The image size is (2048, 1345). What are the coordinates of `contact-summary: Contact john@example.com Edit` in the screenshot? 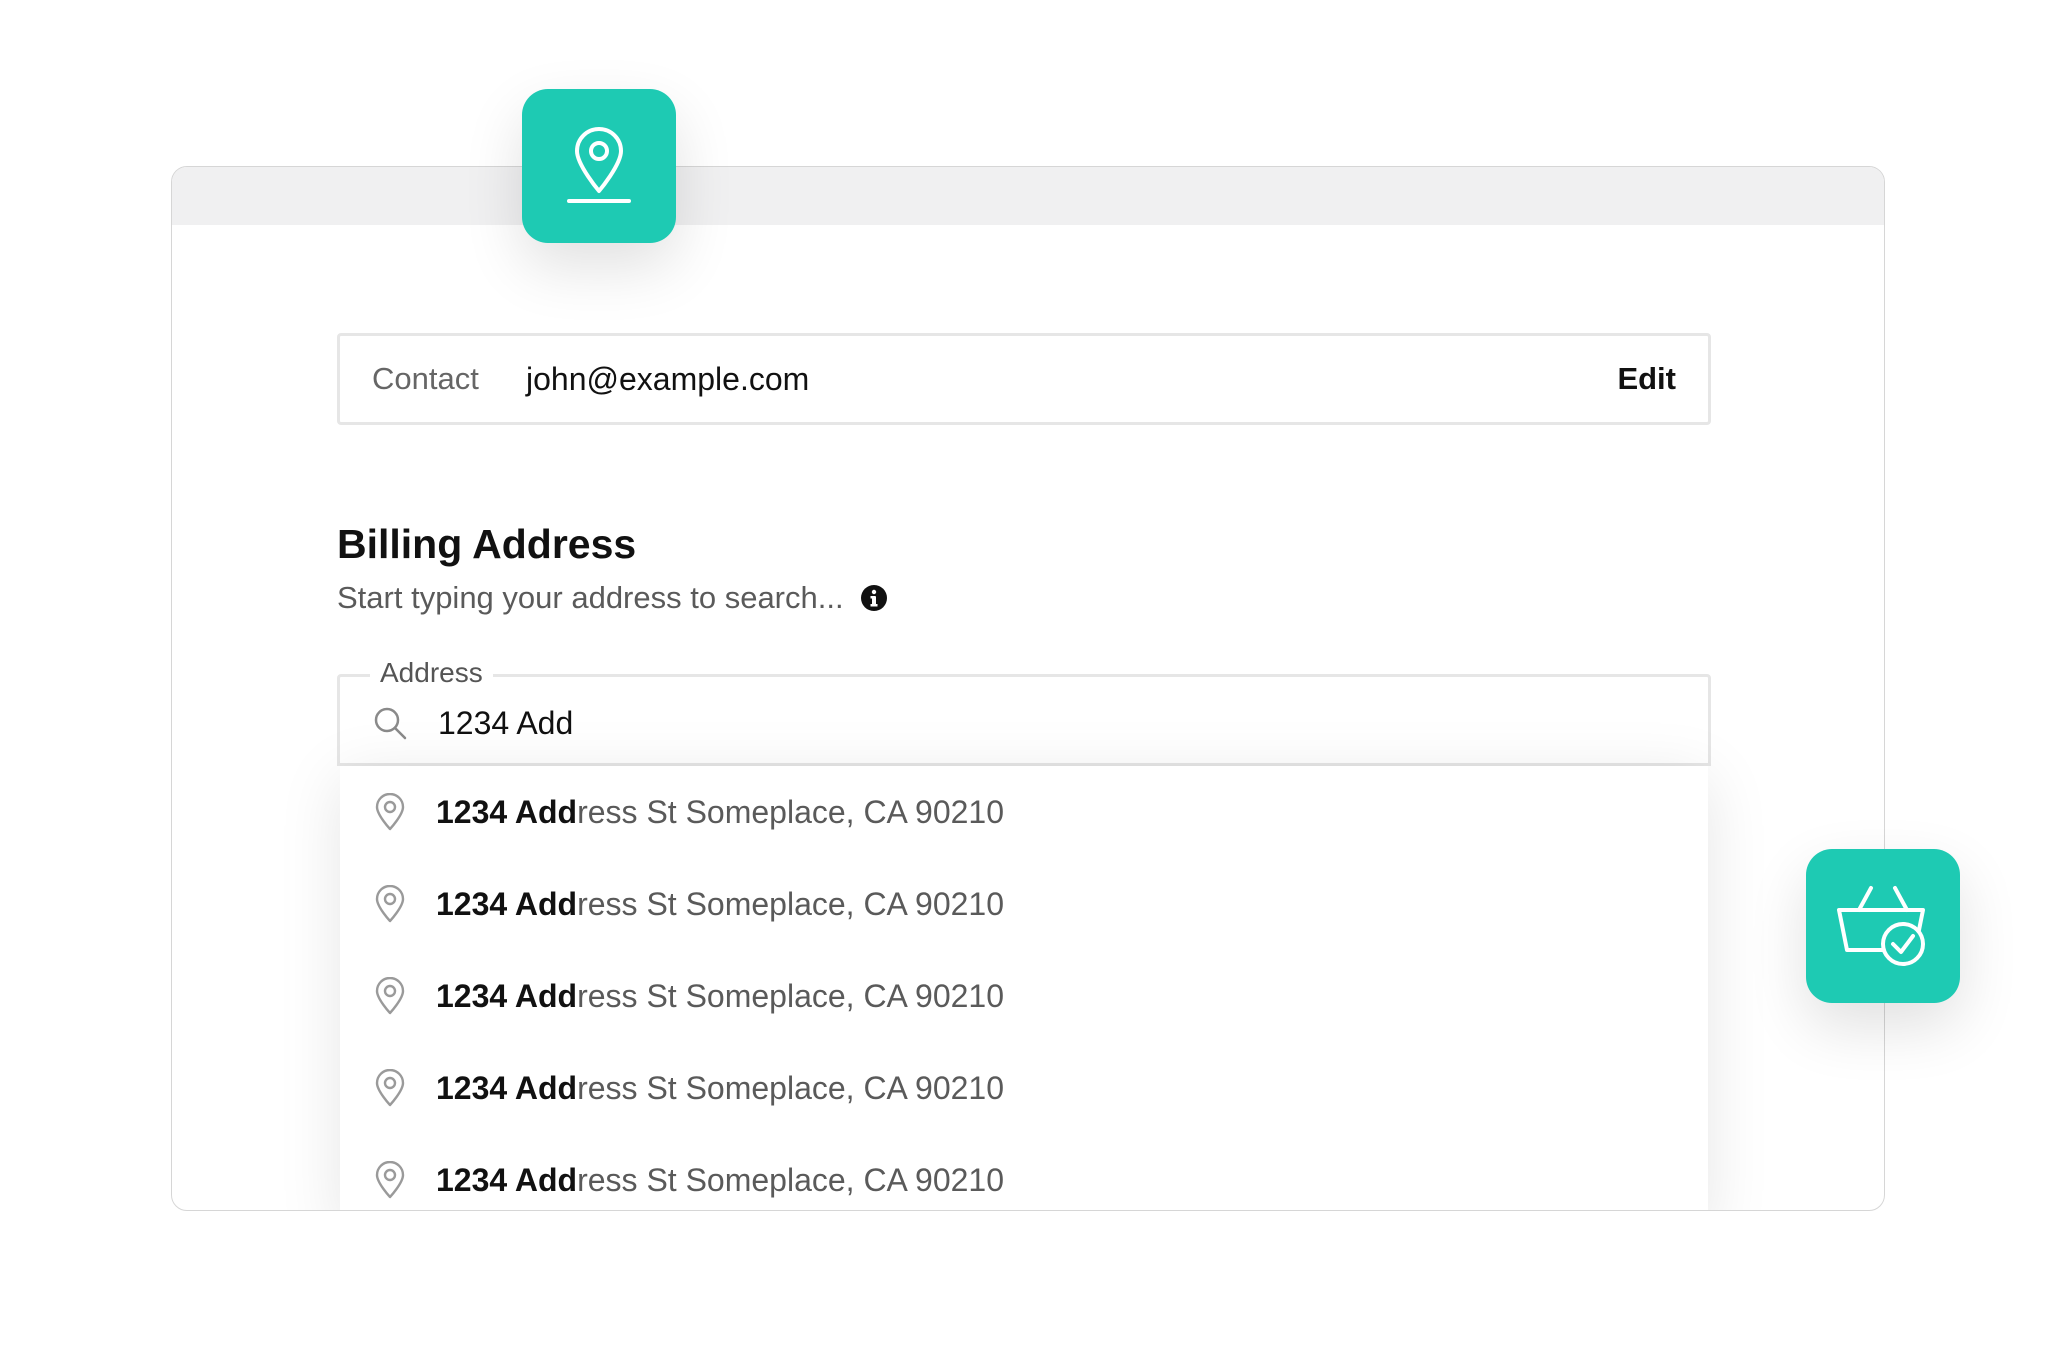 It's located at (1024, 379).